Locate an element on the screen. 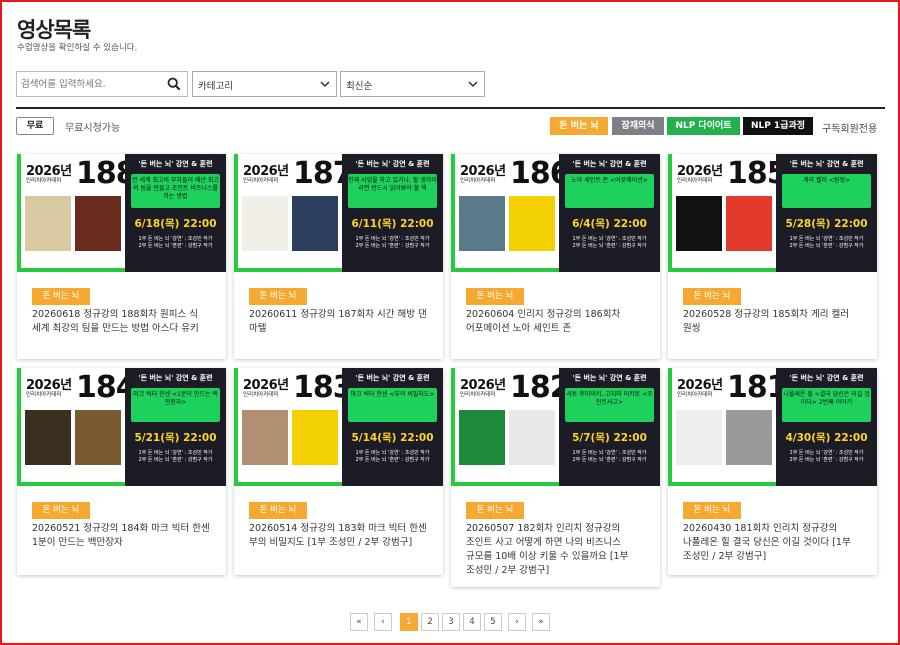 This screenshot has height=645, width=900. sort-select: 최신순 is located at coordinates (412, 84).